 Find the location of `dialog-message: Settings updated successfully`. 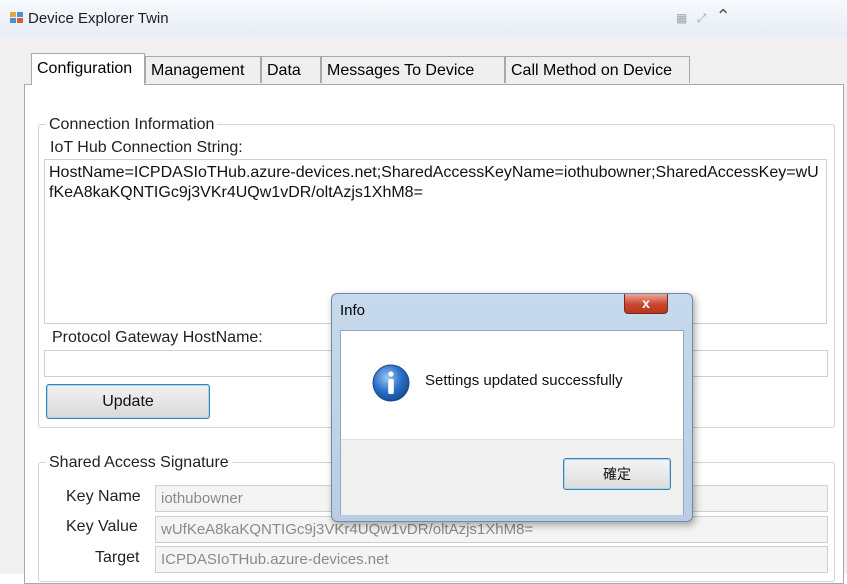

dialog-message: Settings updated successfully is located at coordinates (524, 380).